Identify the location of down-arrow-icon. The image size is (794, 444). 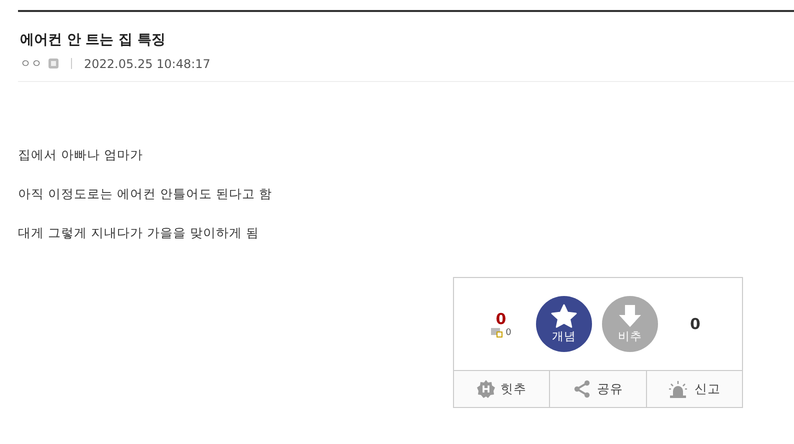
(630, 316).